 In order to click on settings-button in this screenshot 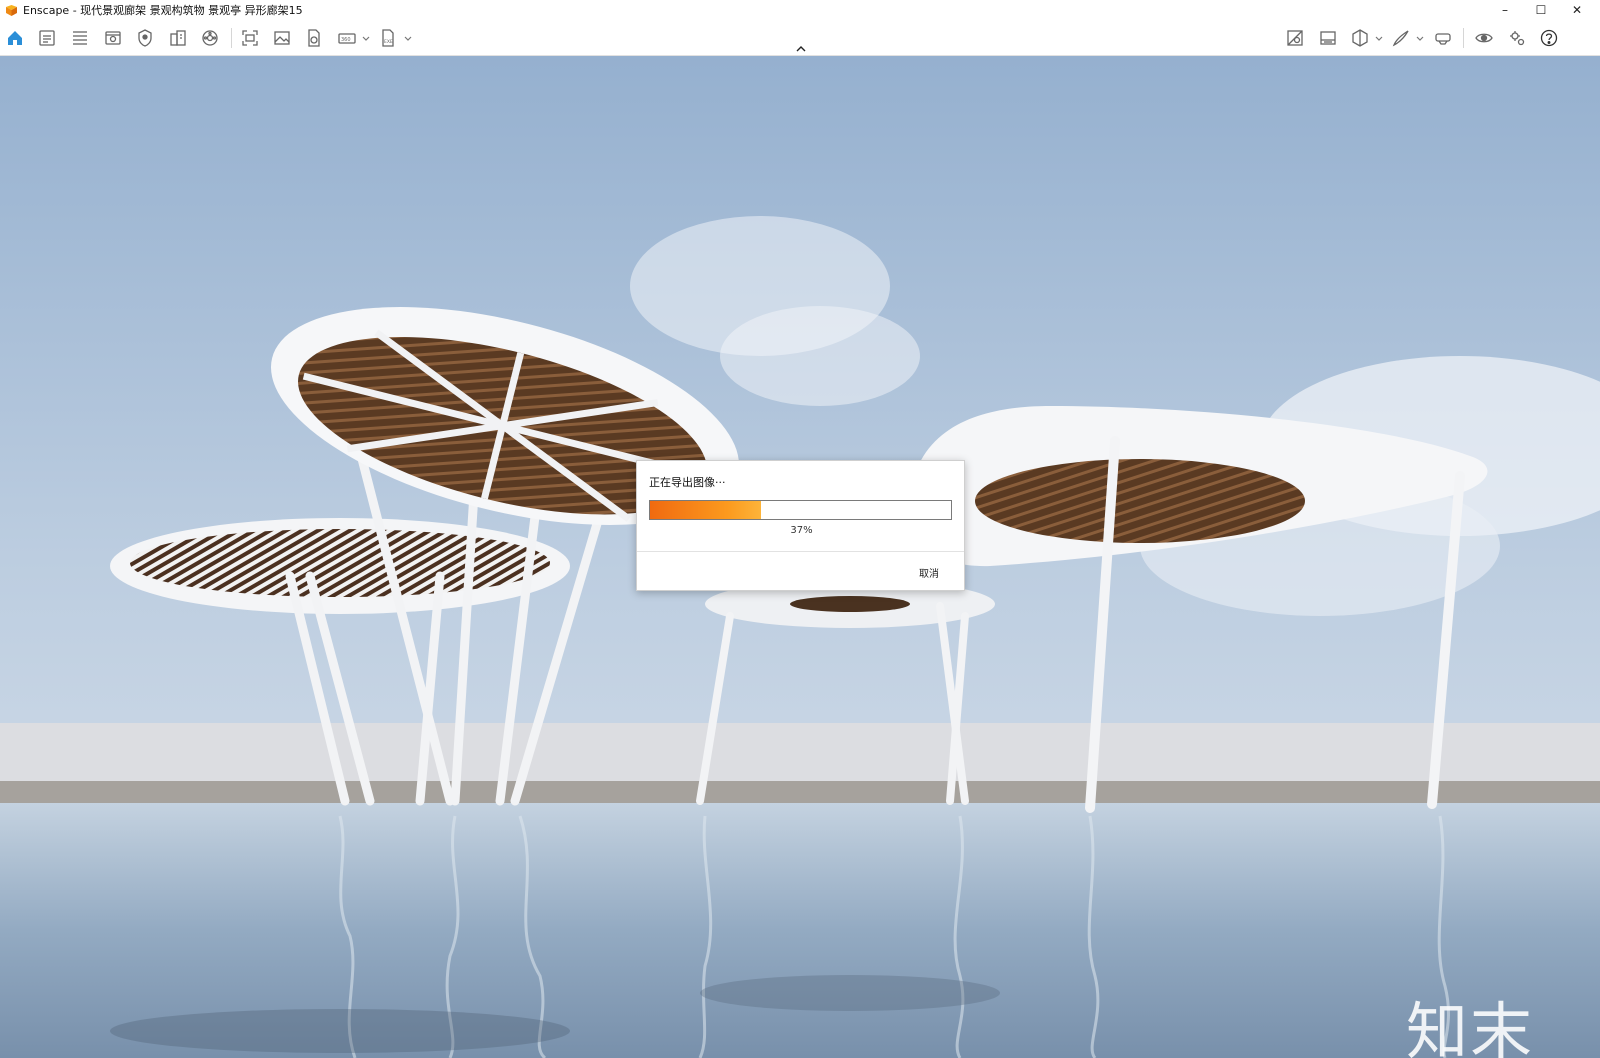, I will do `click(1517, 38)`.